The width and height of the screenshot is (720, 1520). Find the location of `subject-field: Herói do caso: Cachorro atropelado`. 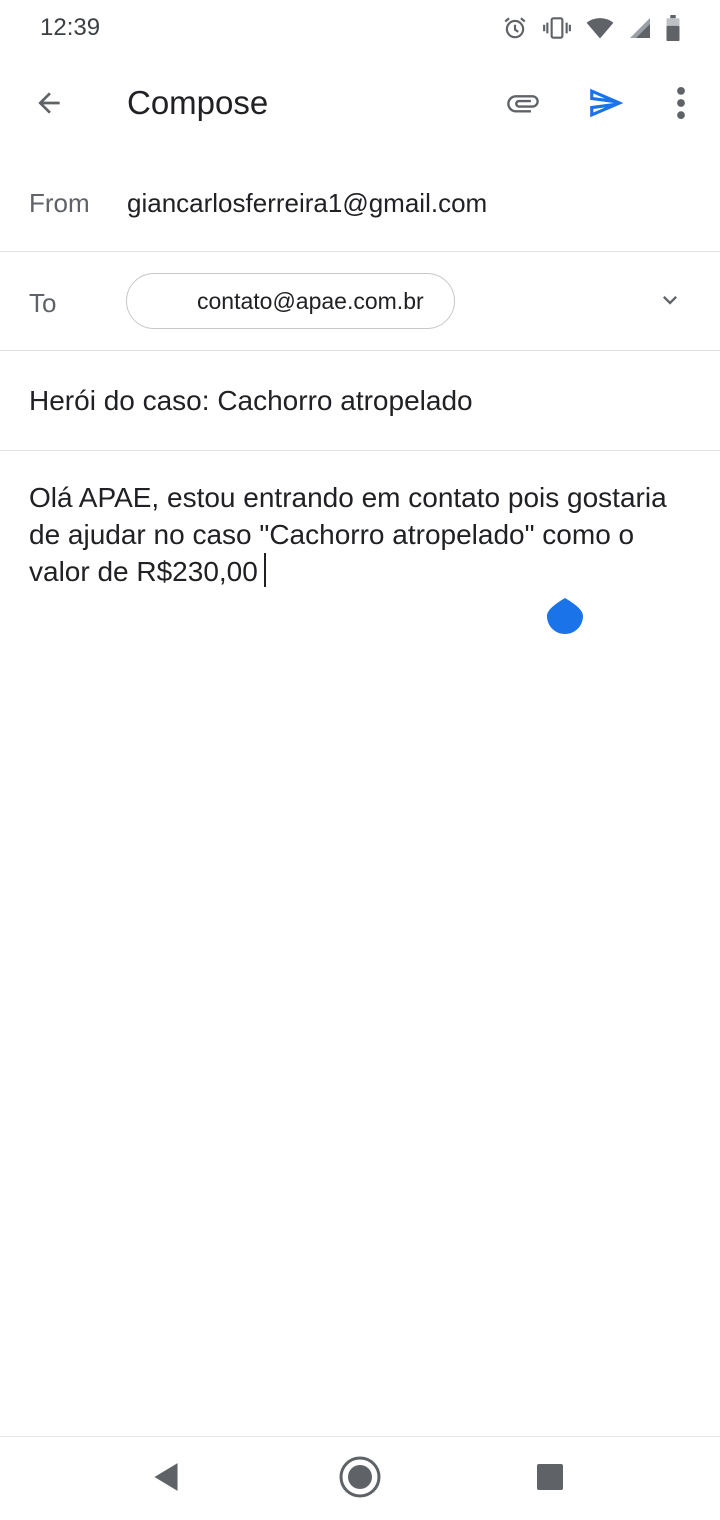

subject-field: Herói do caso: Cachorro atropelado is located at coordinates (359, 401).